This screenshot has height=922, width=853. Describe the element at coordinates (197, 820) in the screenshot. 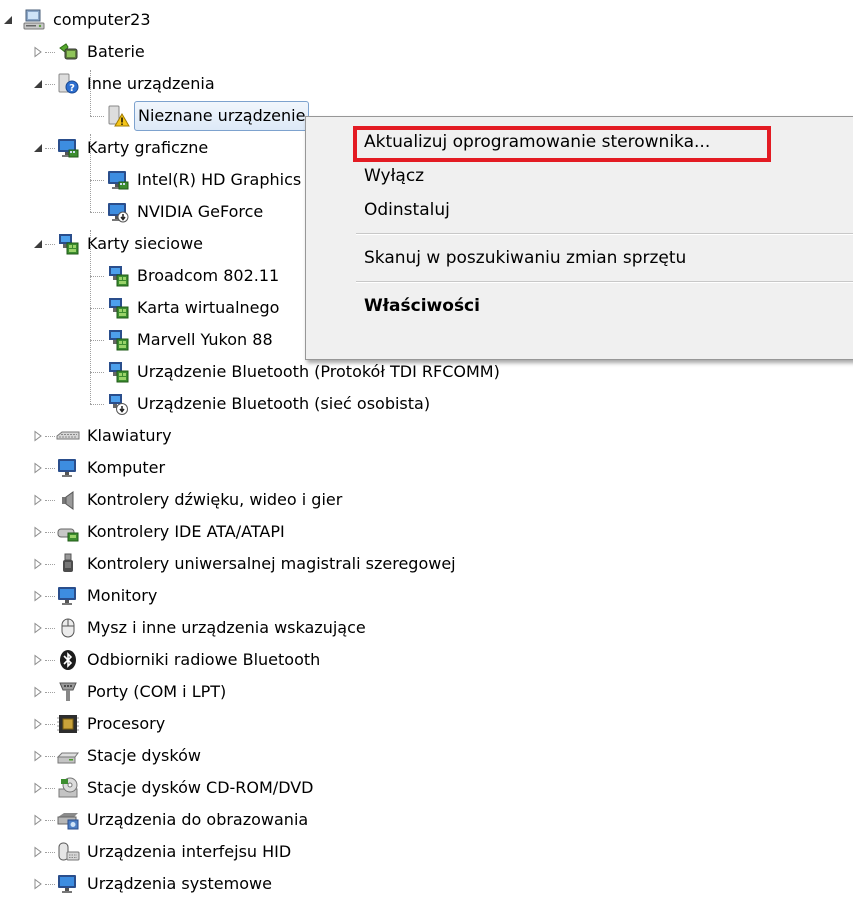

I see `tree-row-label: Urządzenia do obrazowania` at that location.